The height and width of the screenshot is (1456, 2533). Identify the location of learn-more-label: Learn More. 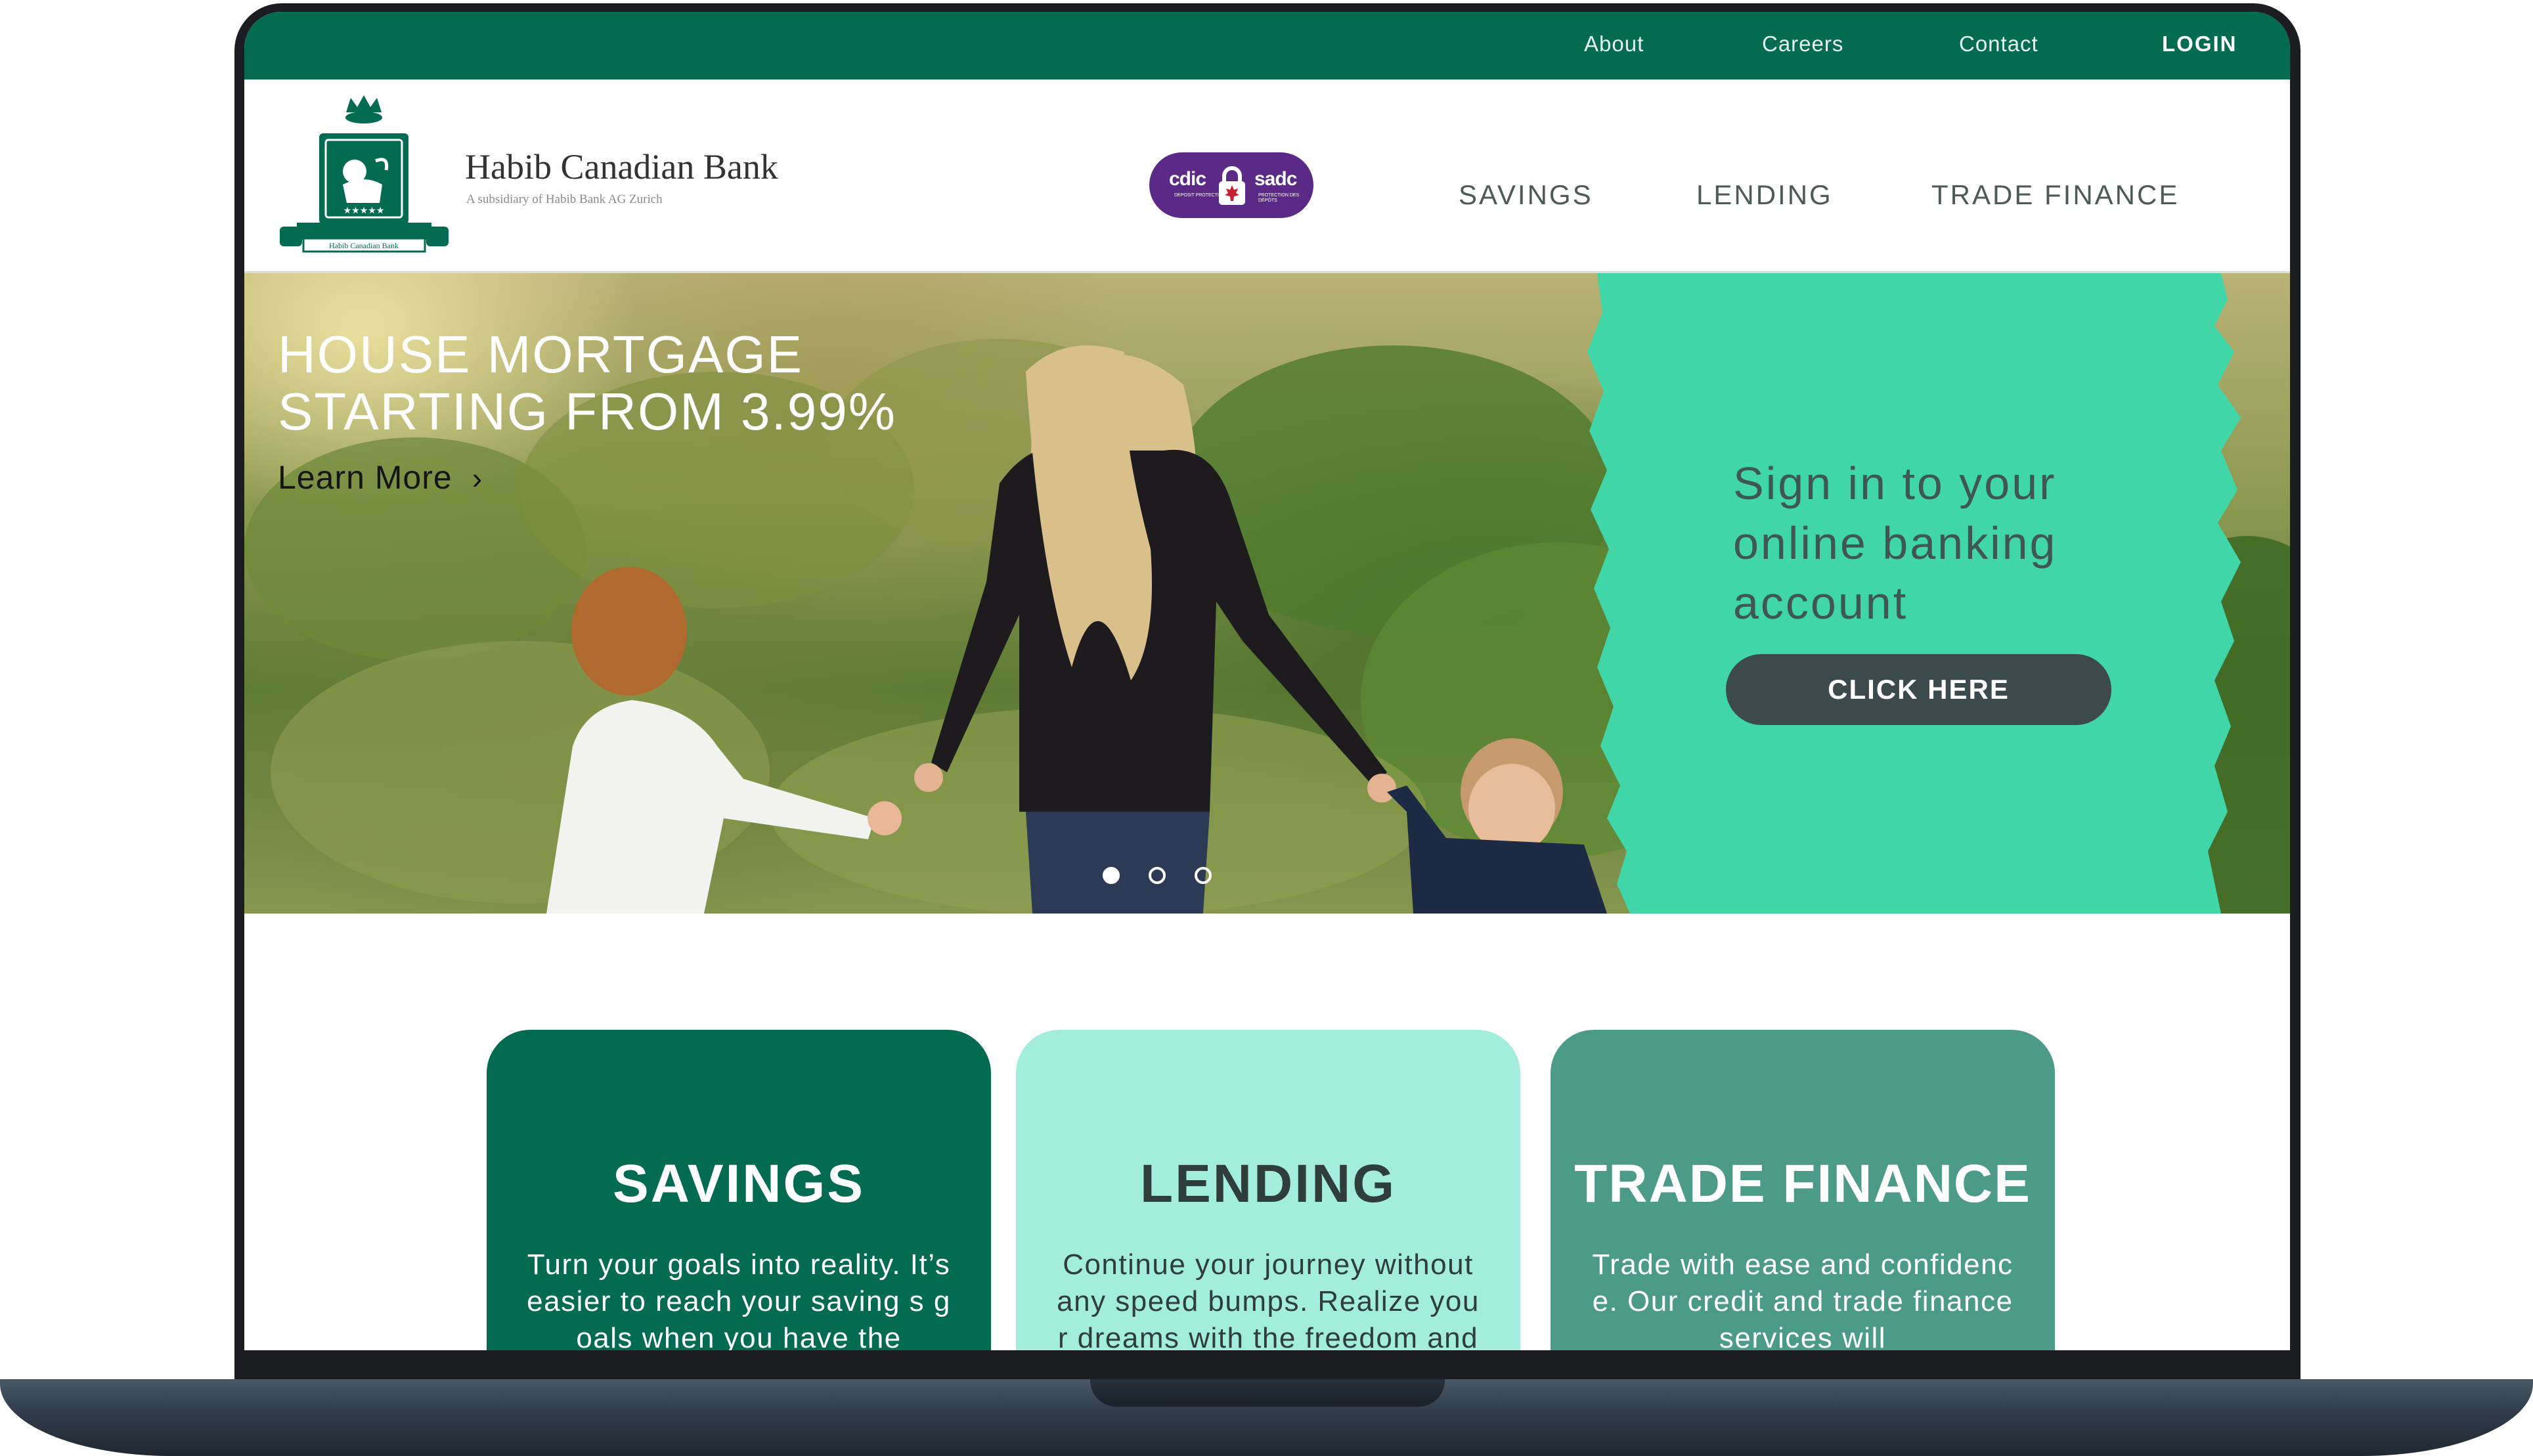
(365, 477).